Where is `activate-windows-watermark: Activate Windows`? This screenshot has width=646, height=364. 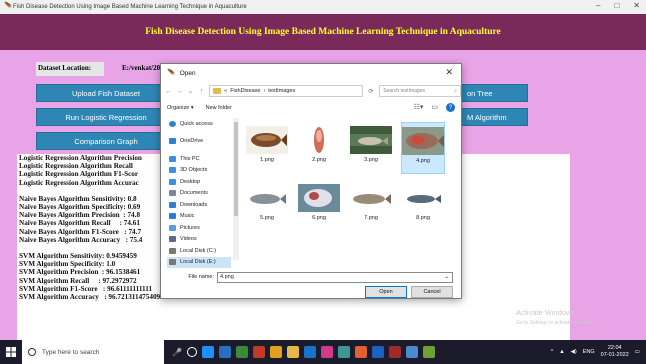 activate-windows-watermark: Activate Windows is located at coordinates (546, 312).